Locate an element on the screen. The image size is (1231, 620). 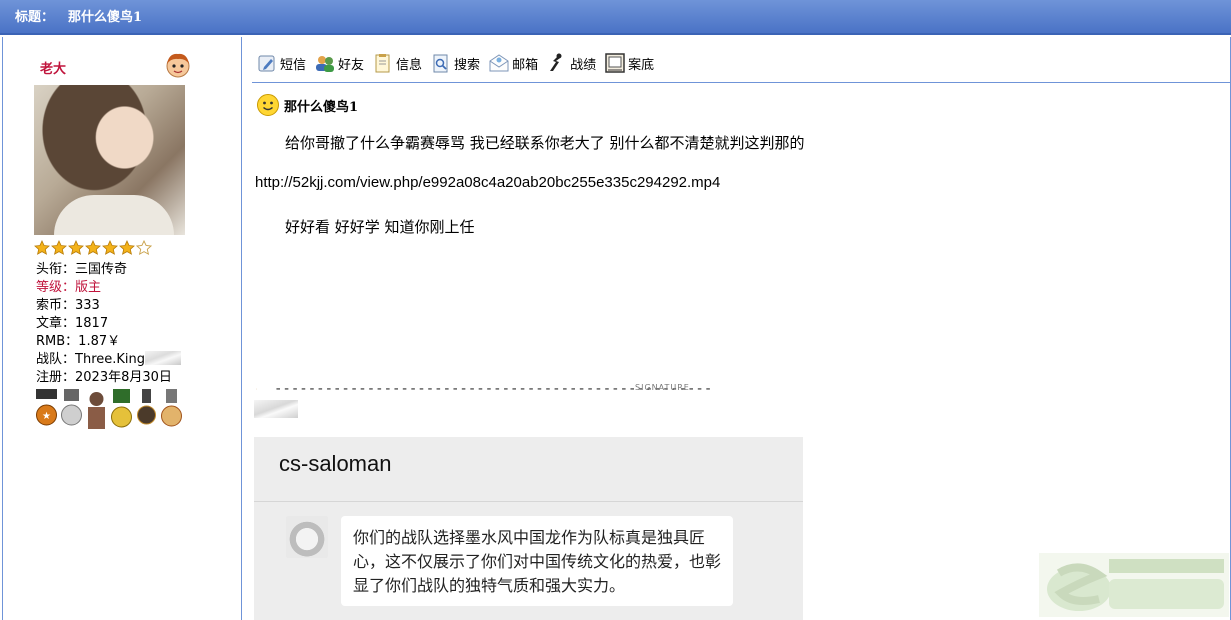
toolbar-info-button: 信息 is located at coordinates (399, 63).